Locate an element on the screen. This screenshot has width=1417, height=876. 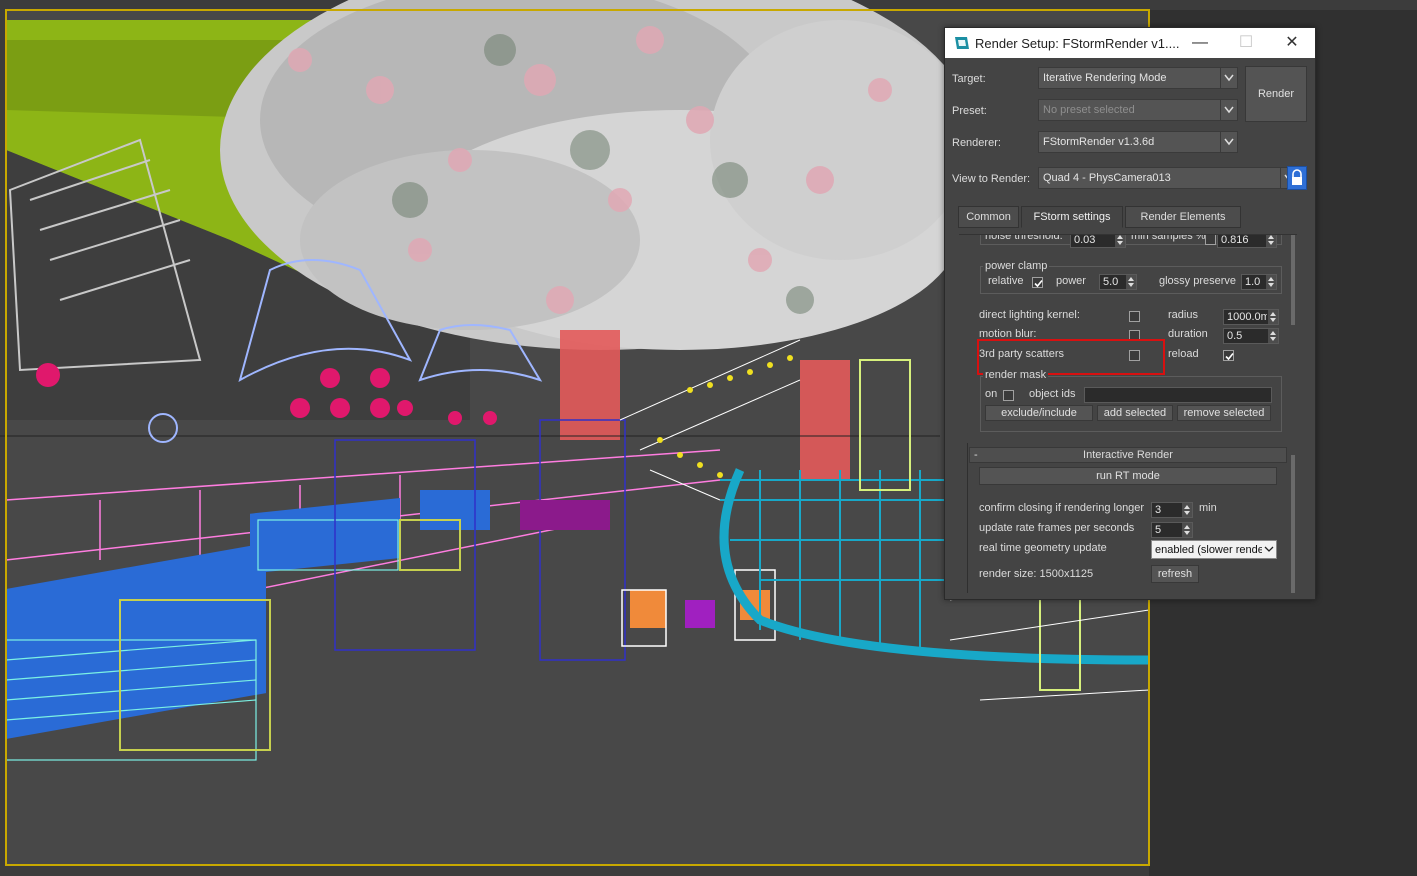
power-clamp-label: power clamp is located at coordinates (1016, 266).